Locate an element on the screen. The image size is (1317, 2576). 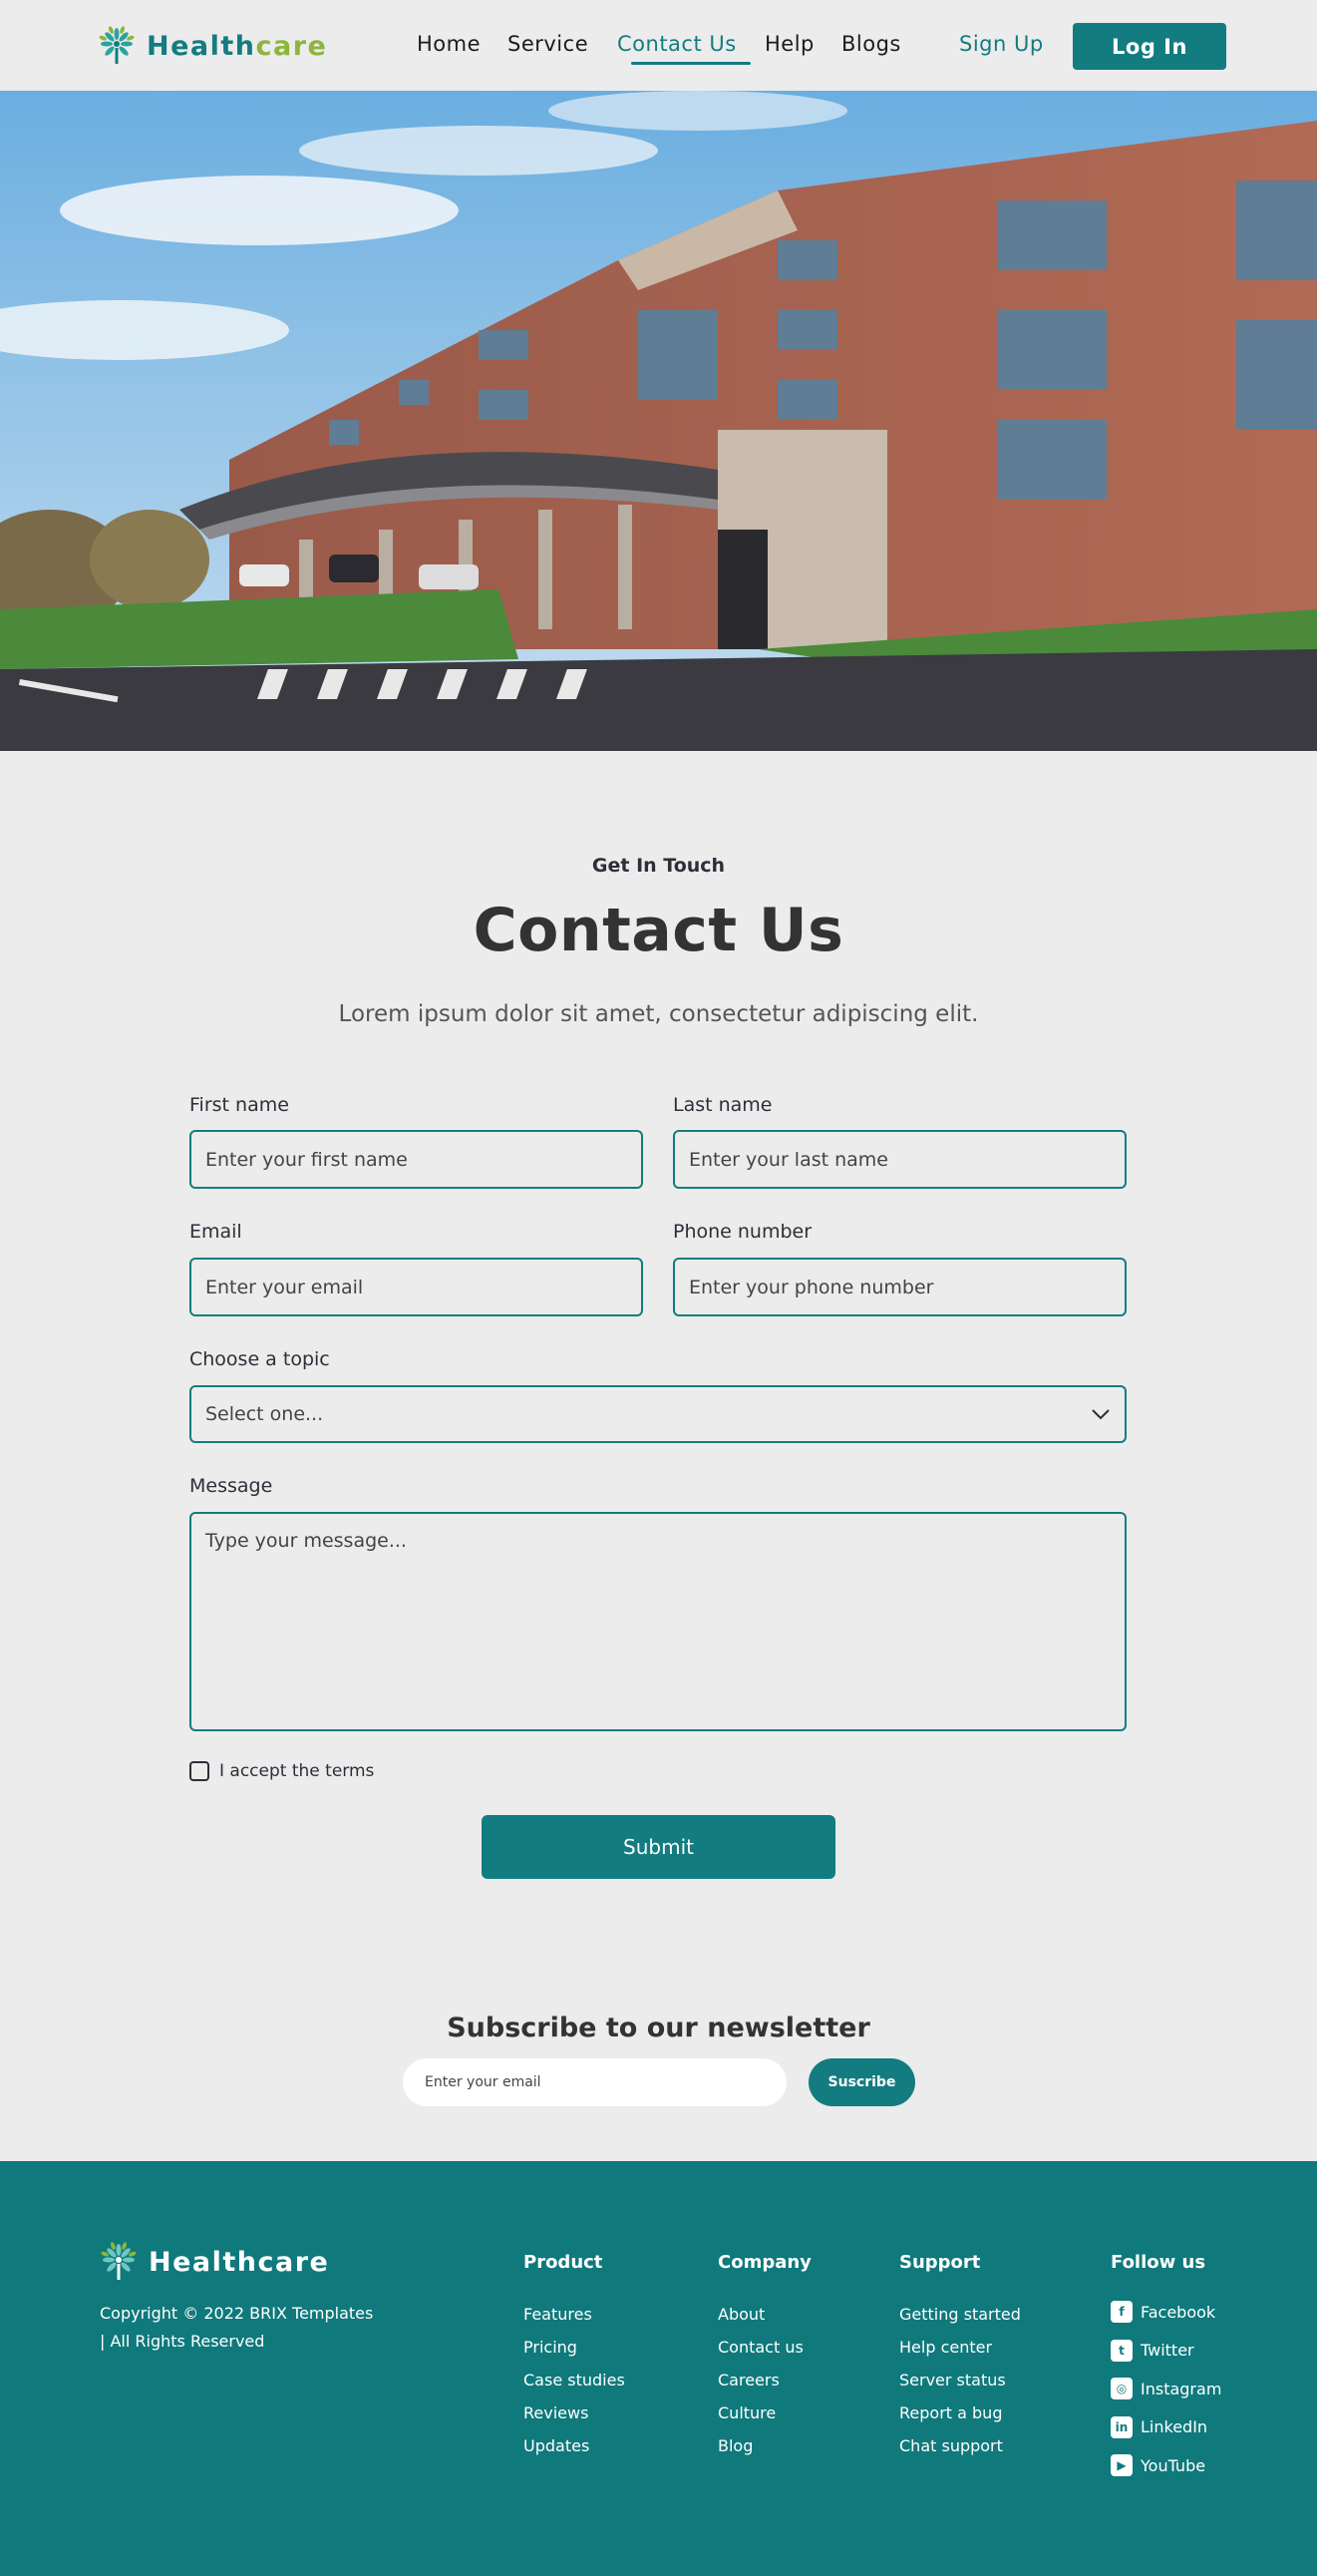
nav-link-help: Help is located at coordinates (803, 44).